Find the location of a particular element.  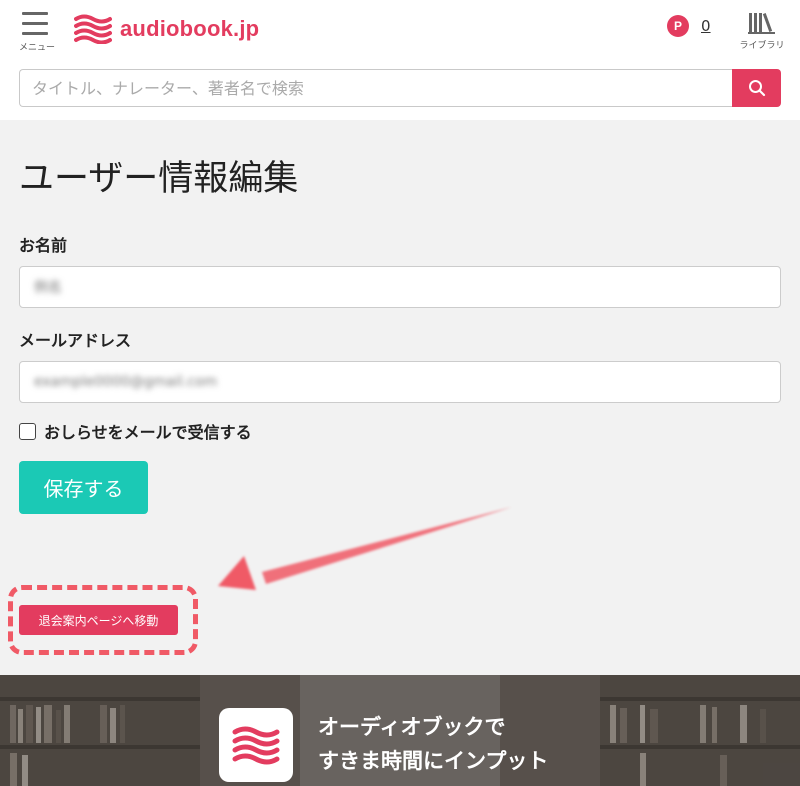

banner-app-icon is located at coordinates (256, 745).